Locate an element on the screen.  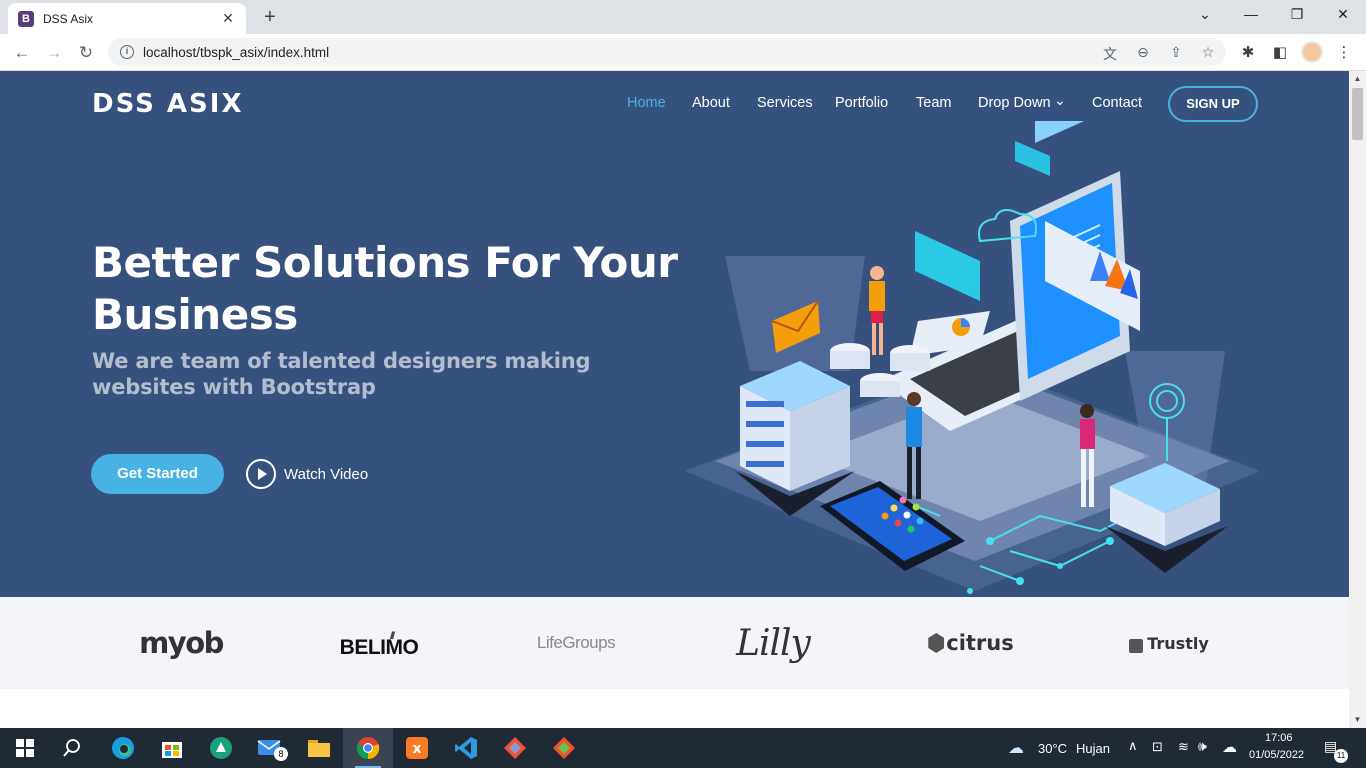
chrome-icon is located at coordinates (368, 748).